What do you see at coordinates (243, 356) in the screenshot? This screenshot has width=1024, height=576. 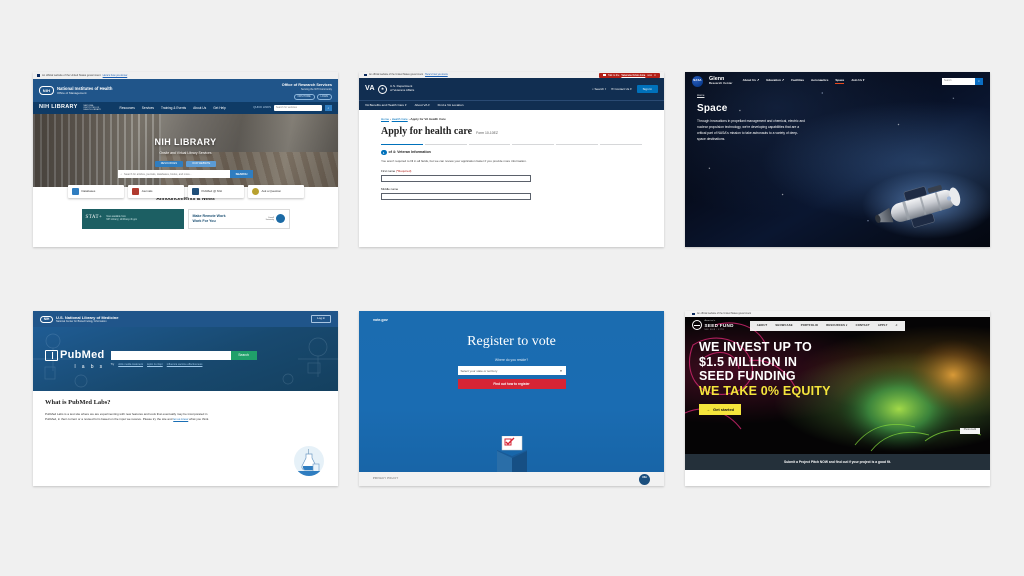 I see `search-button: Search` at bounding box center [243, 356].